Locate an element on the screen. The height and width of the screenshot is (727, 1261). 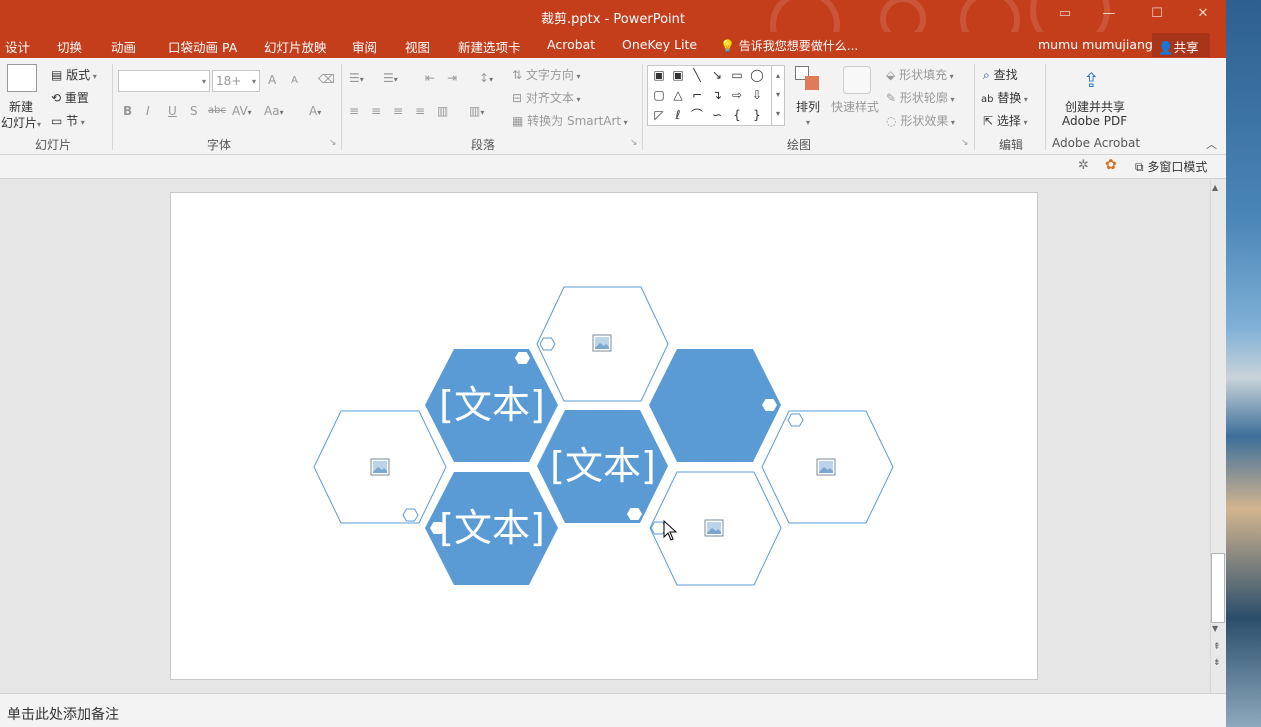
hex-picture-right is located at coordinates (827, 467).